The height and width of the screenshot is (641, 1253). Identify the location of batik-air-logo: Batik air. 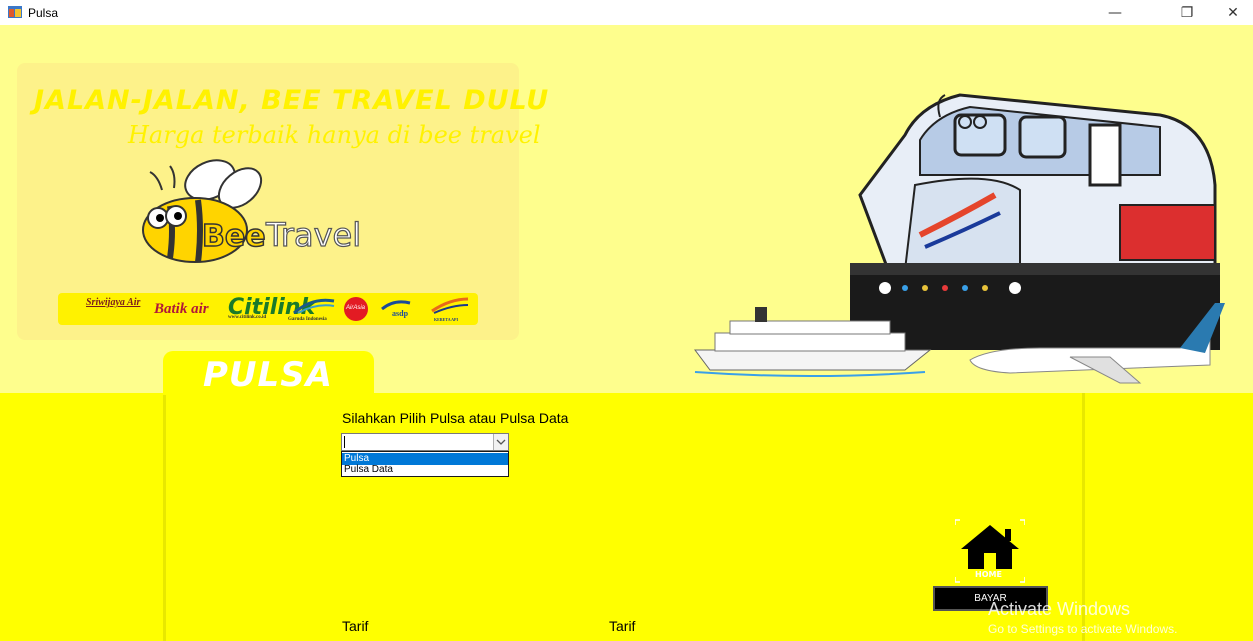
(181, 309).